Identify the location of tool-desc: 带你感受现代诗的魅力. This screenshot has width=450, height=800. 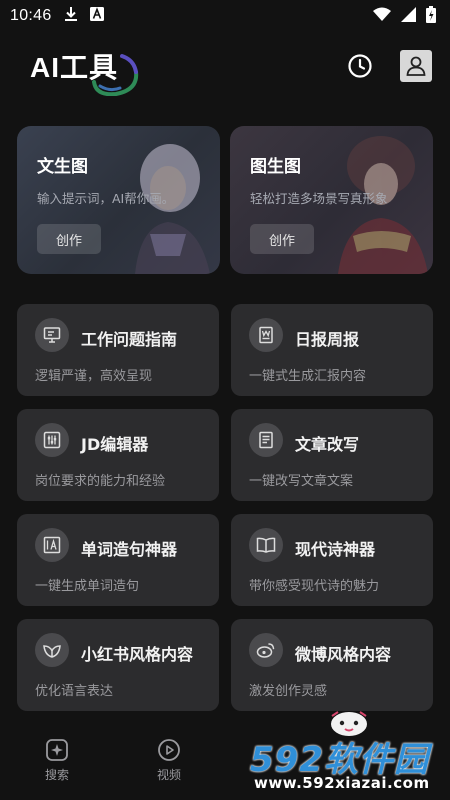
(314, 586).